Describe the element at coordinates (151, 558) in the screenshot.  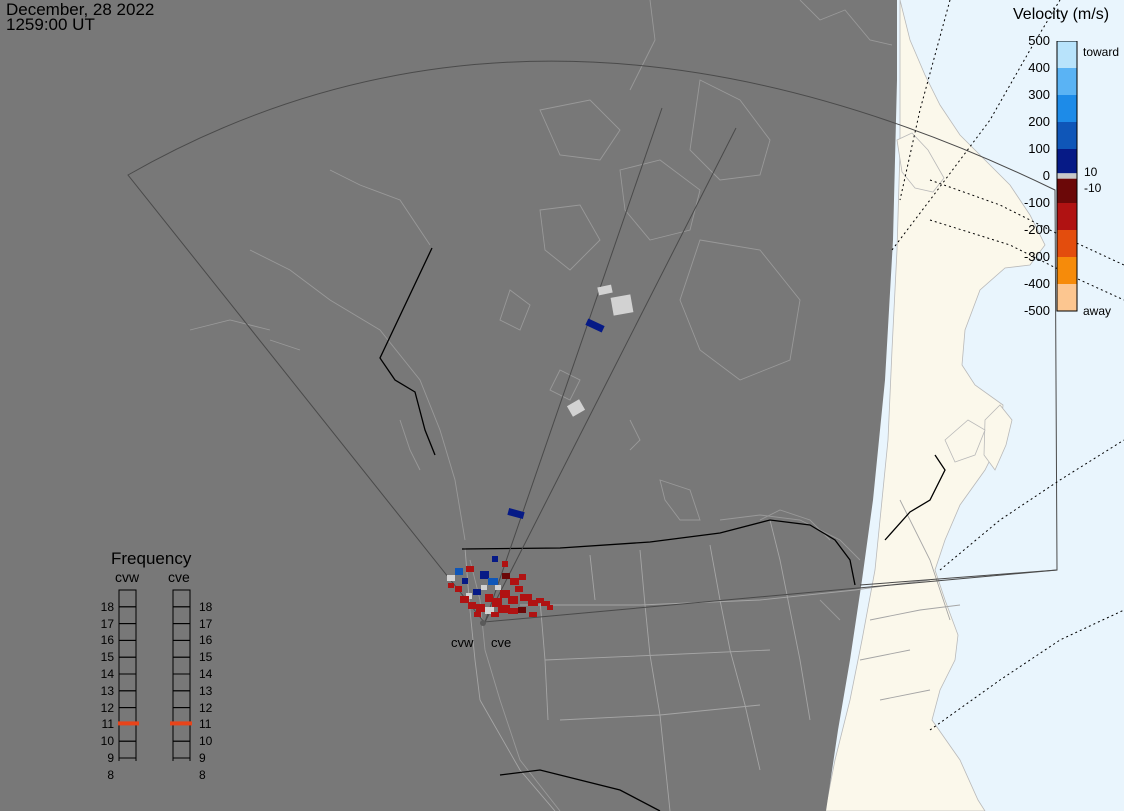
I see `frequency-title: Frequency` at that location.